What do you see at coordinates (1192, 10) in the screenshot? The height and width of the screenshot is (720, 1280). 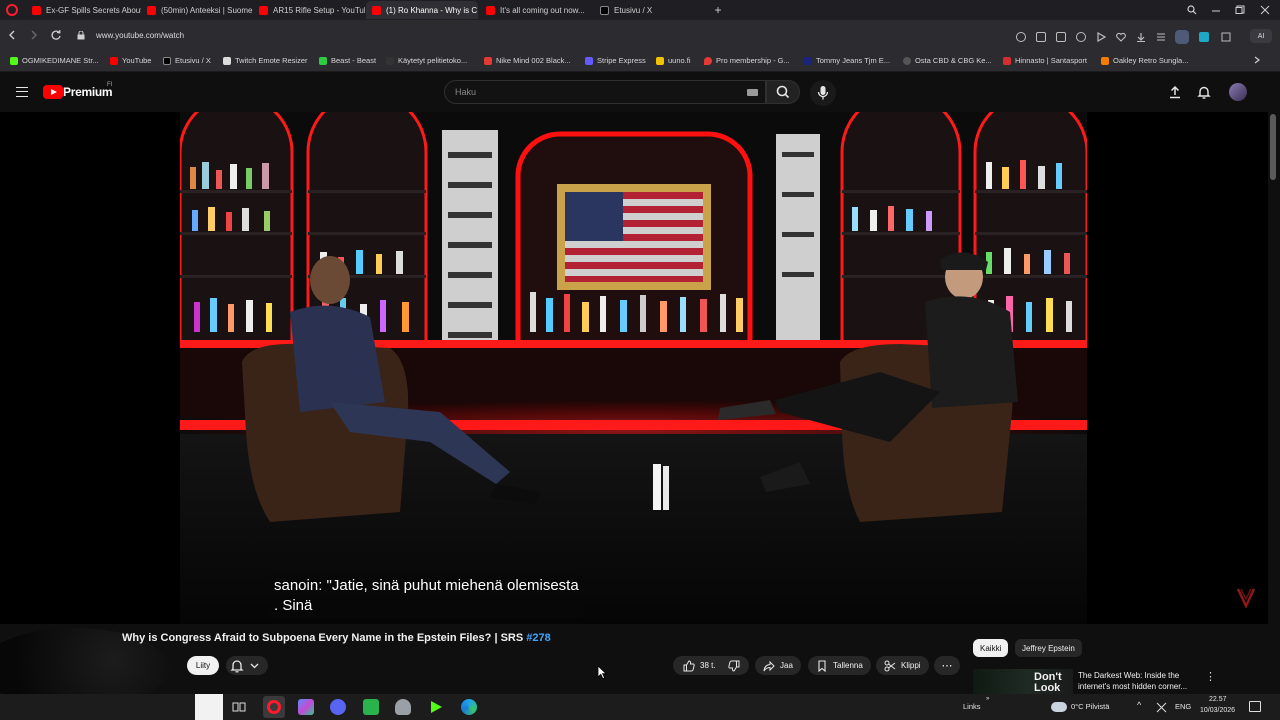 I see `tab-search-icon` at bounding box center [1192, 10].